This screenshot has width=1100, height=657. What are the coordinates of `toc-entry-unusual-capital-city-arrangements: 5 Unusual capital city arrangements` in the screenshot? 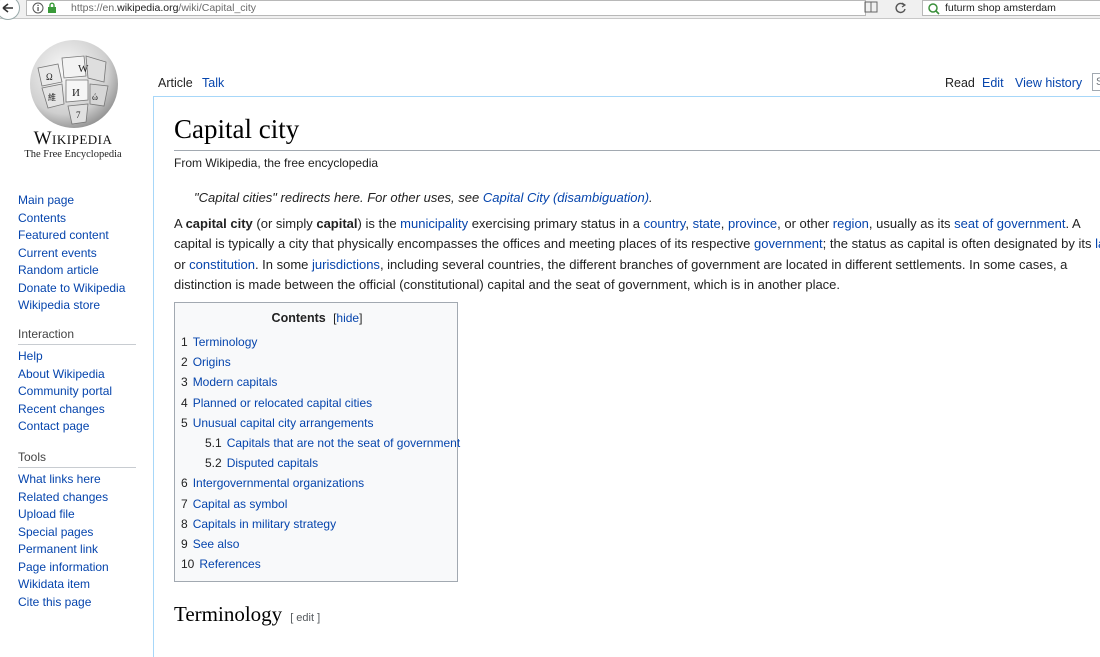 It's located at (277, 423).